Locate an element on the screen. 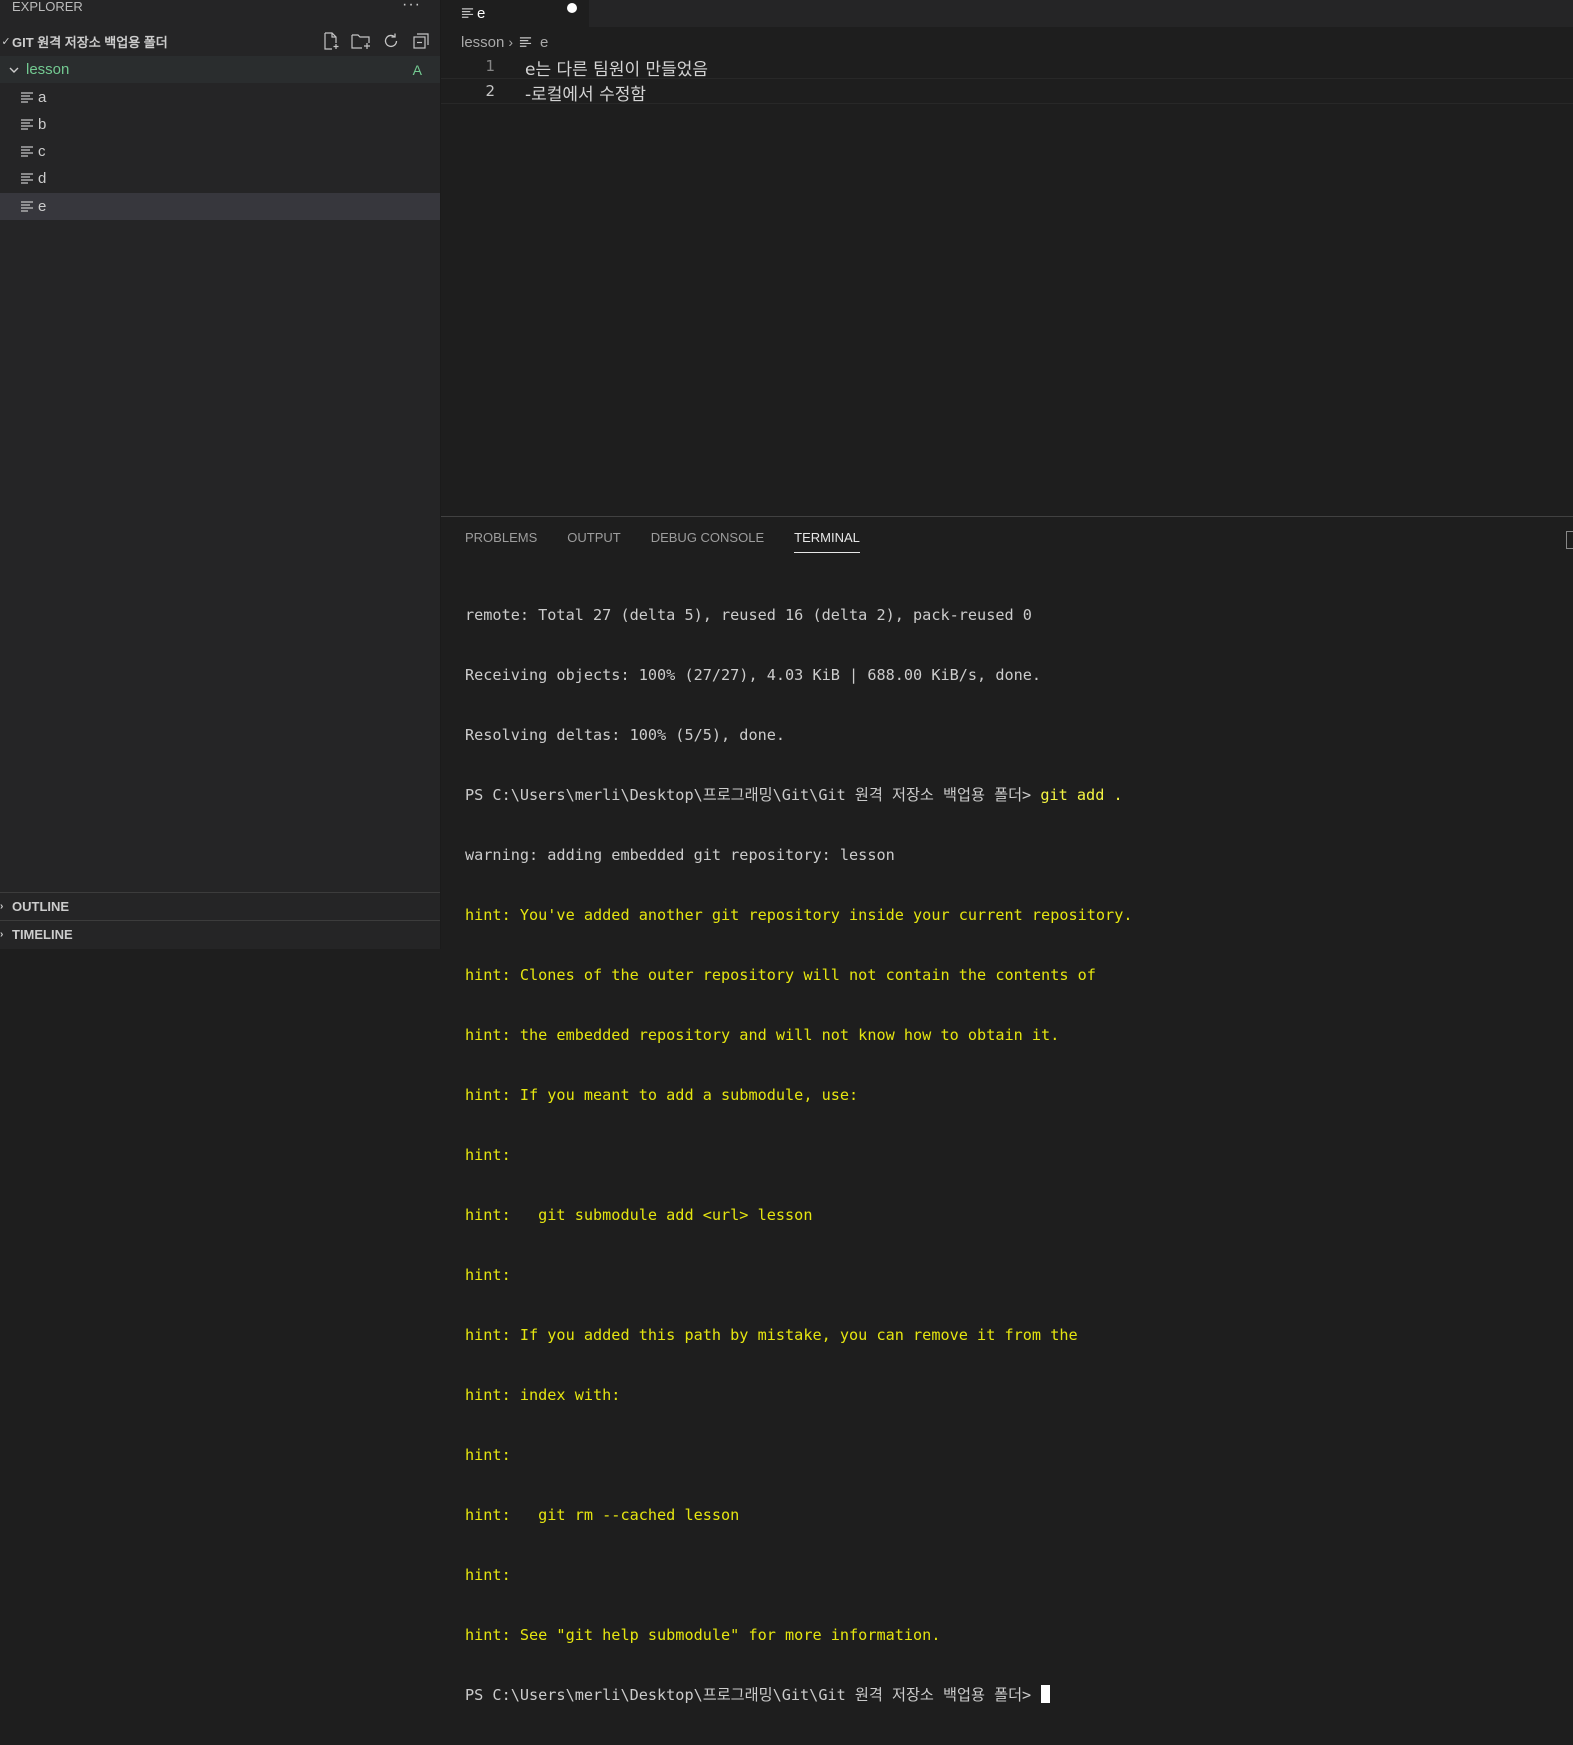  terminal-hint: hint: git rm --cached lesson is located at coordinates (602, 1515).